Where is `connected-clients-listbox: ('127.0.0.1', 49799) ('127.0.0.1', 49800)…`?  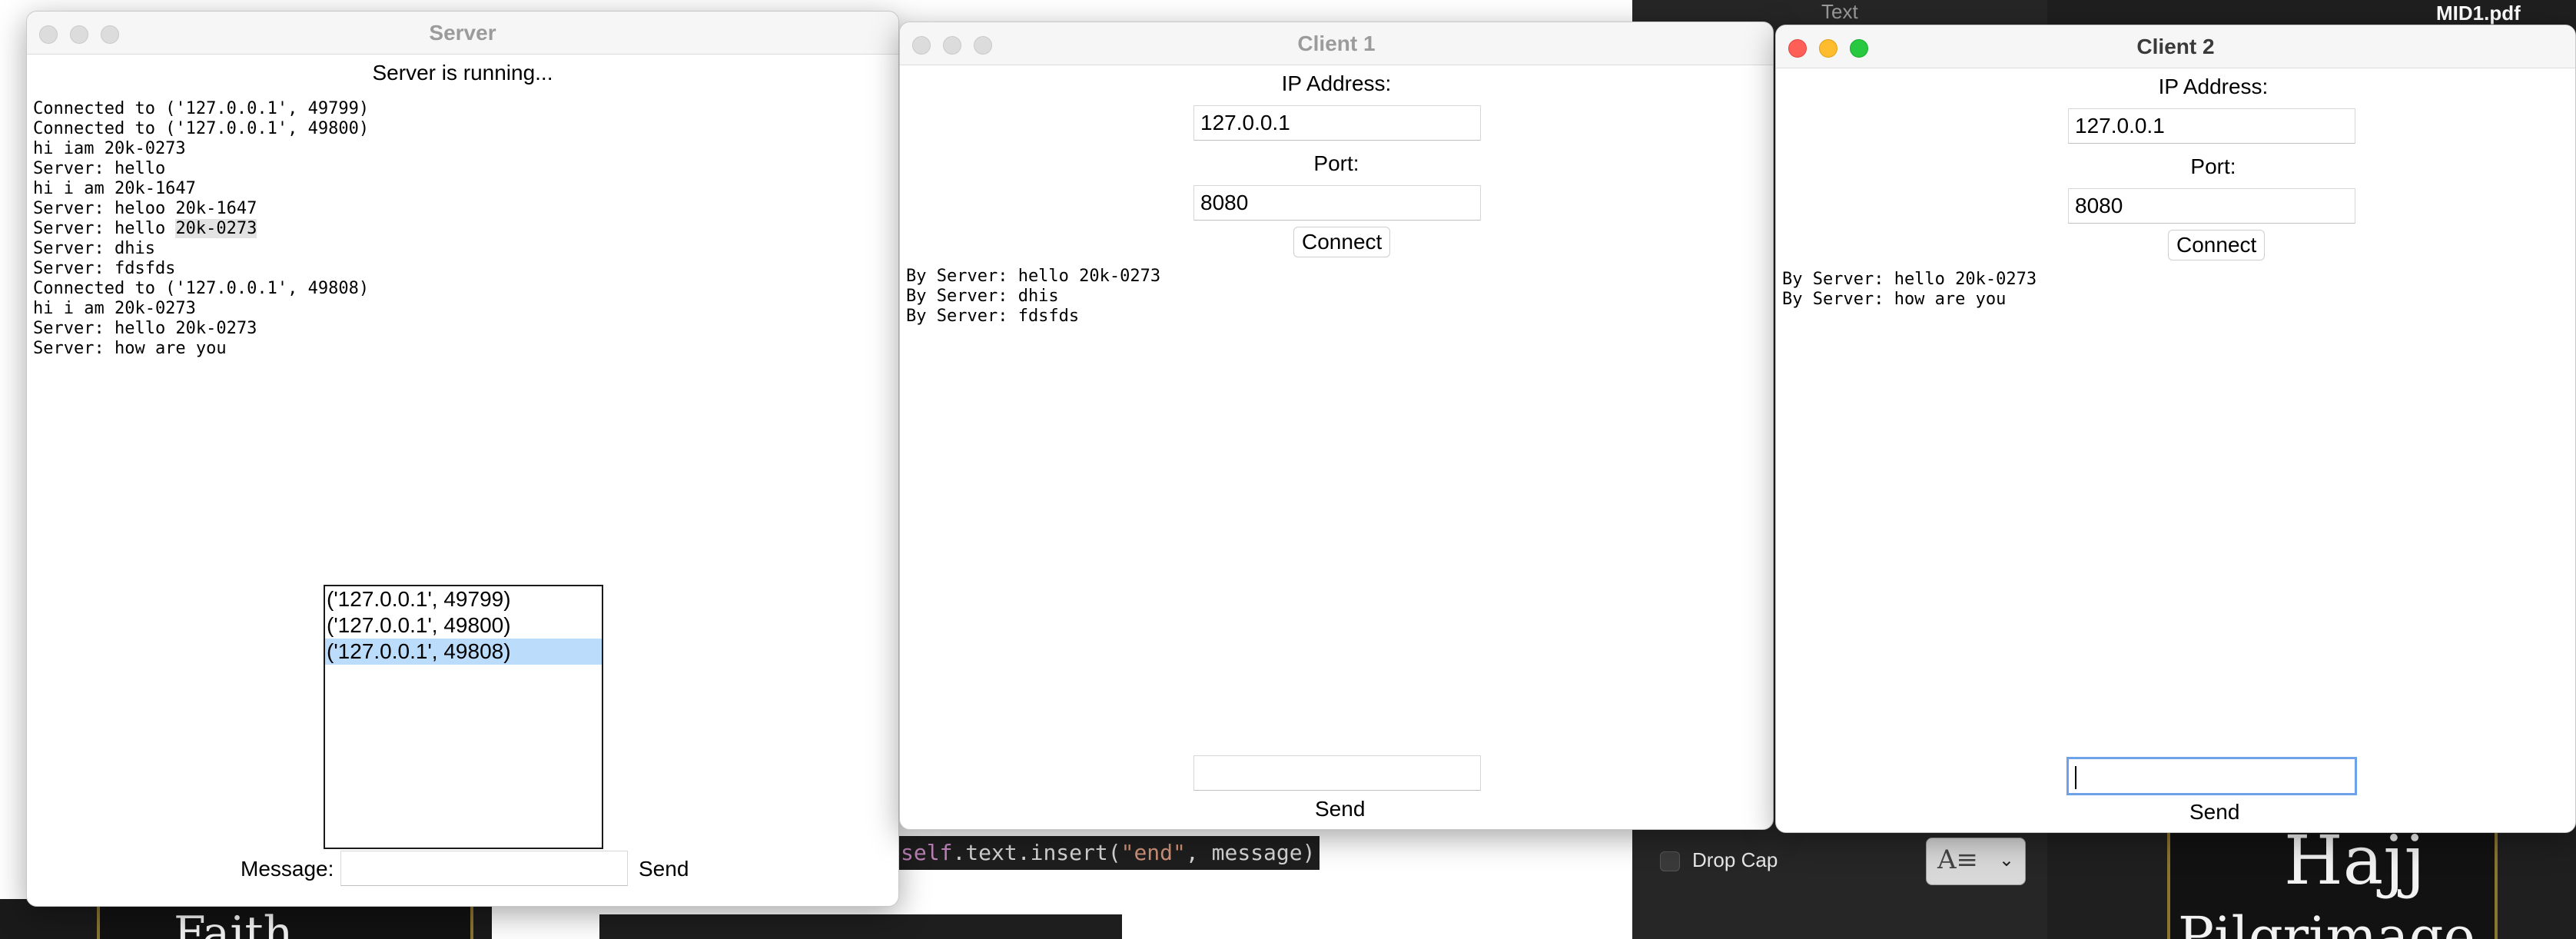 connected-clients-listbox: ('127.0.0.1', 49799) ('127.0.0.1', 49800)… is located at coordinates (463, 717).